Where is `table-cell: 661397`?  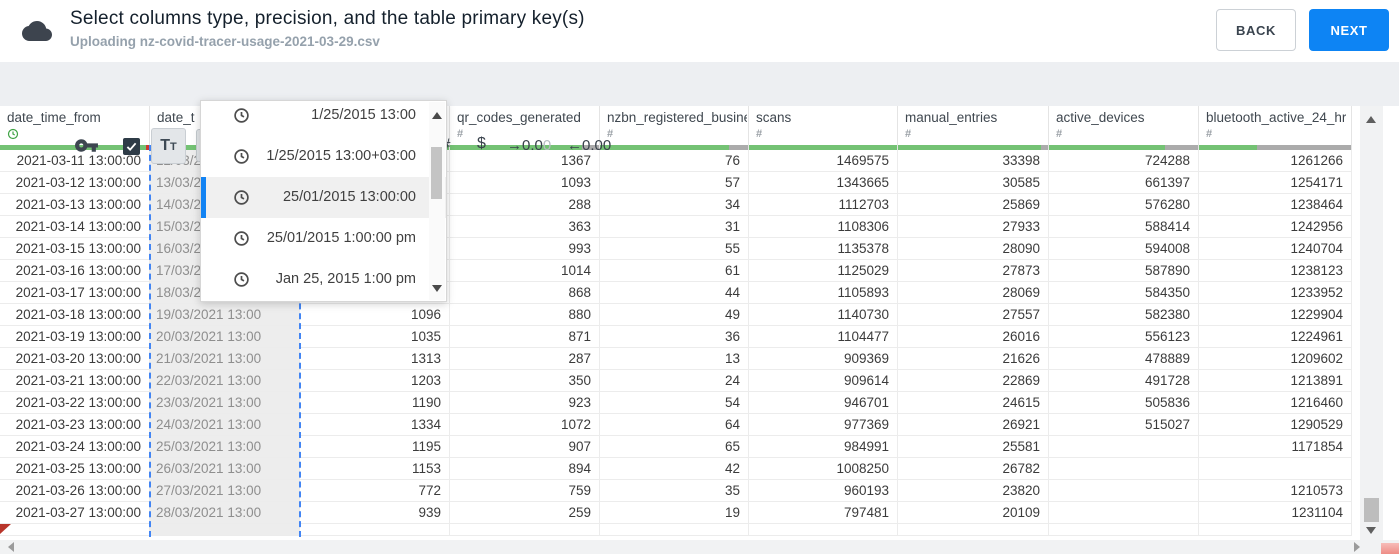
table-cell: 661397 is located at coordinates (1124, 183).